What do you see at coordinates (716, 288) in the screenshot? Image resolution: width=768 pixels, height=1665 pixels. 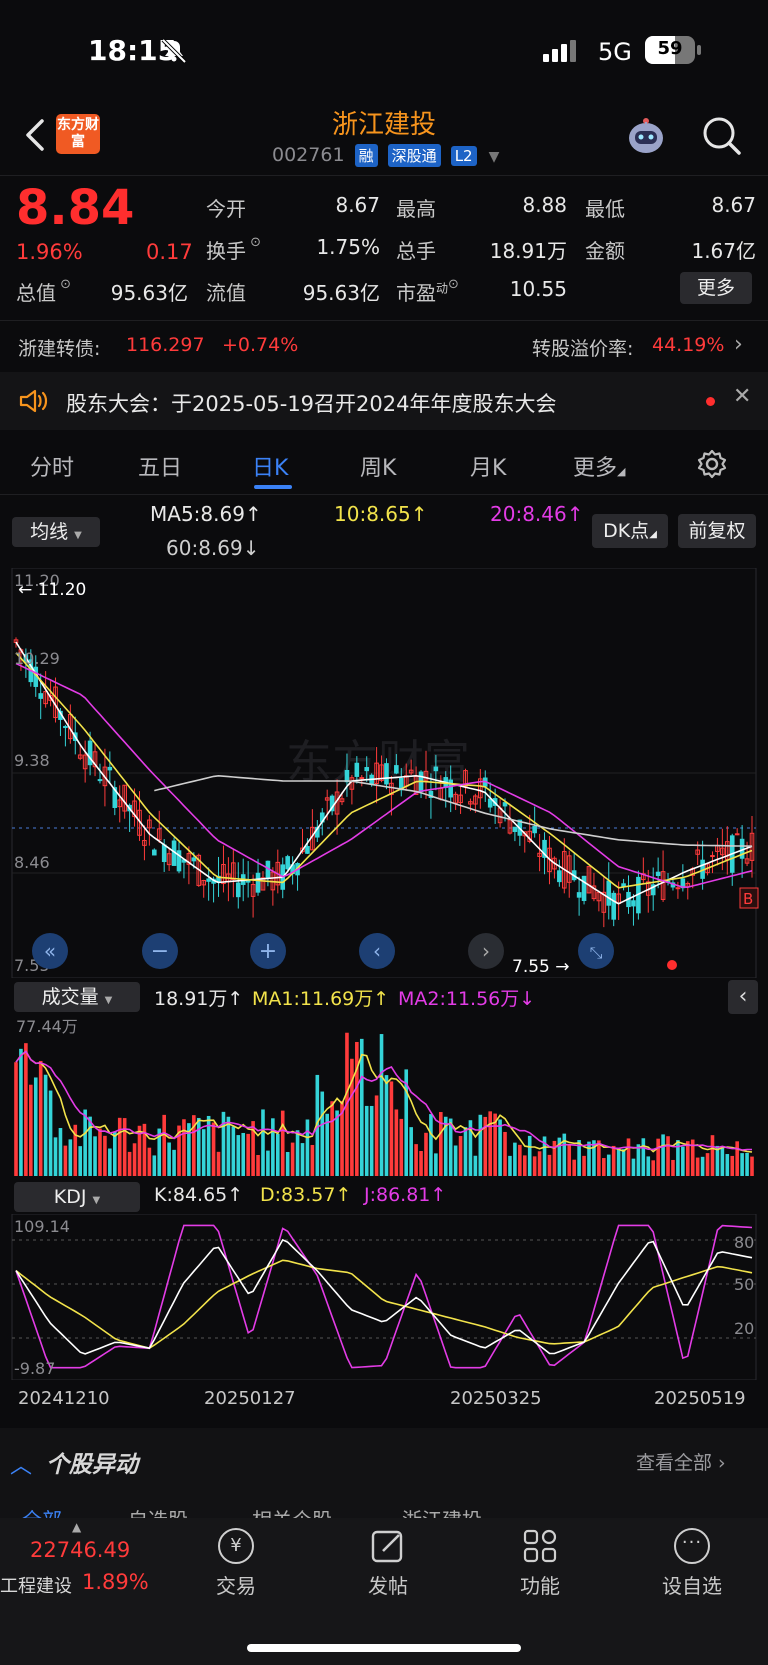 I see `more-button: 更多` at bounding box center [716, 288].